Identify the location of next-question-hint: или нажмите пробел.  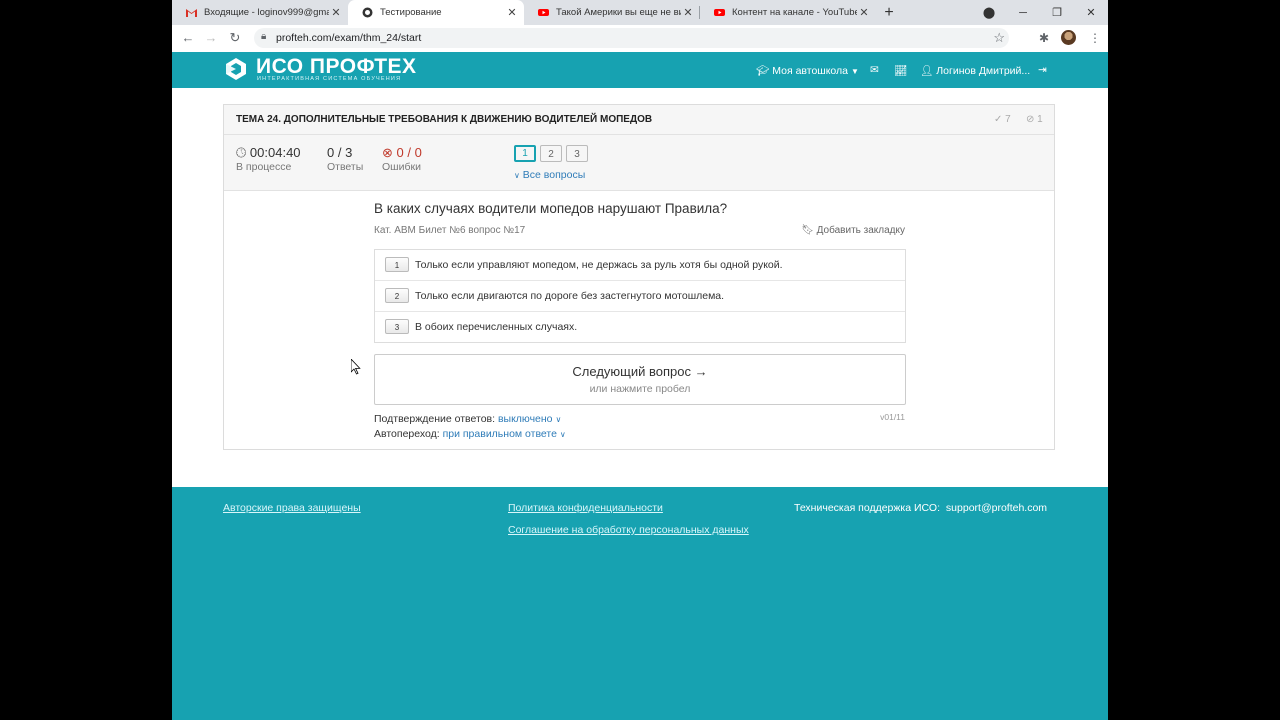
(640, 389).